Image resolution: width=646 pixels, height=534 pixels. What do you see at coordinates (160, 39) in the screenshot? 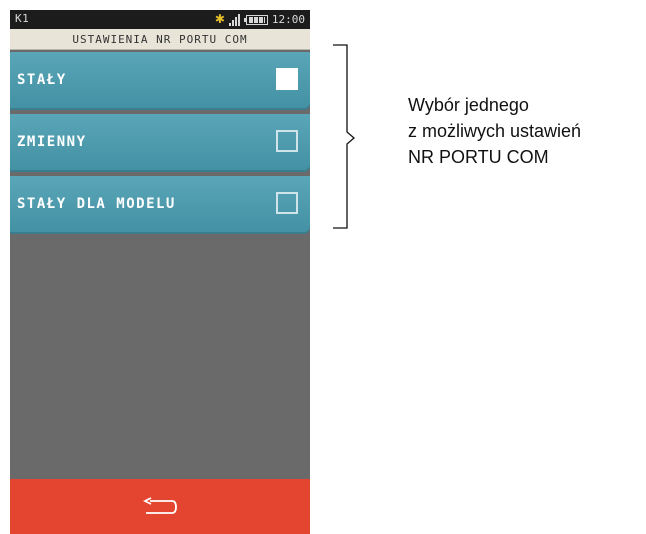
I see `screen-title: USTAWIENIA NR PORTU COM` at bounding box center [160, 39].